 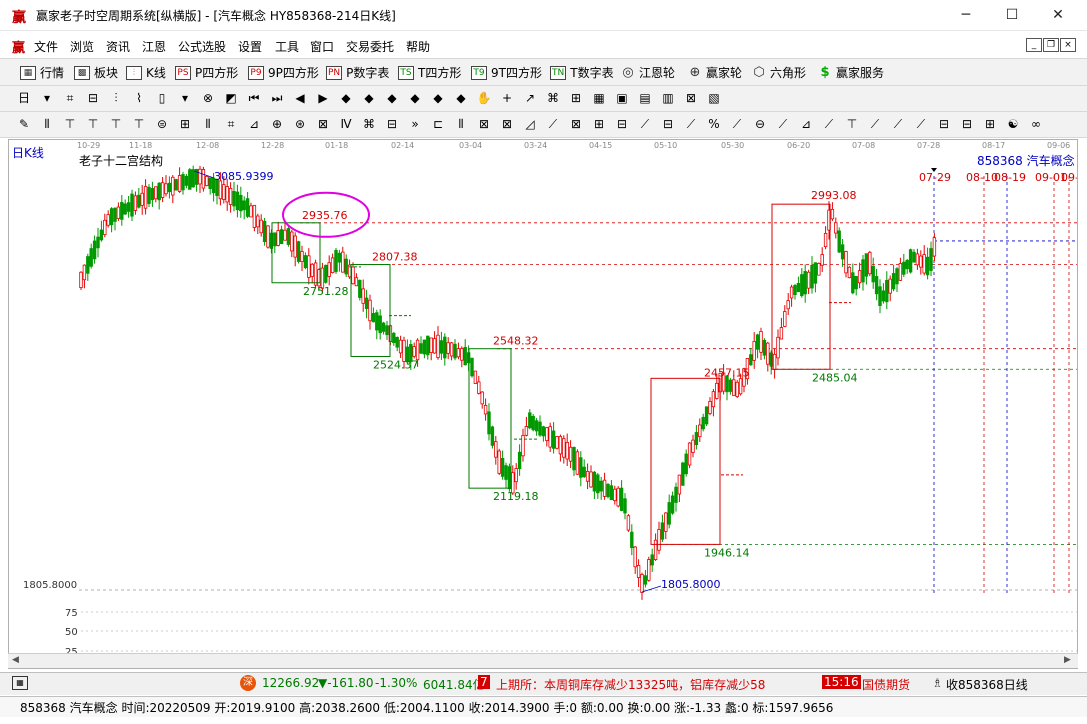 I want to click on menu-settings: 设置, so click(x=250, y=46).